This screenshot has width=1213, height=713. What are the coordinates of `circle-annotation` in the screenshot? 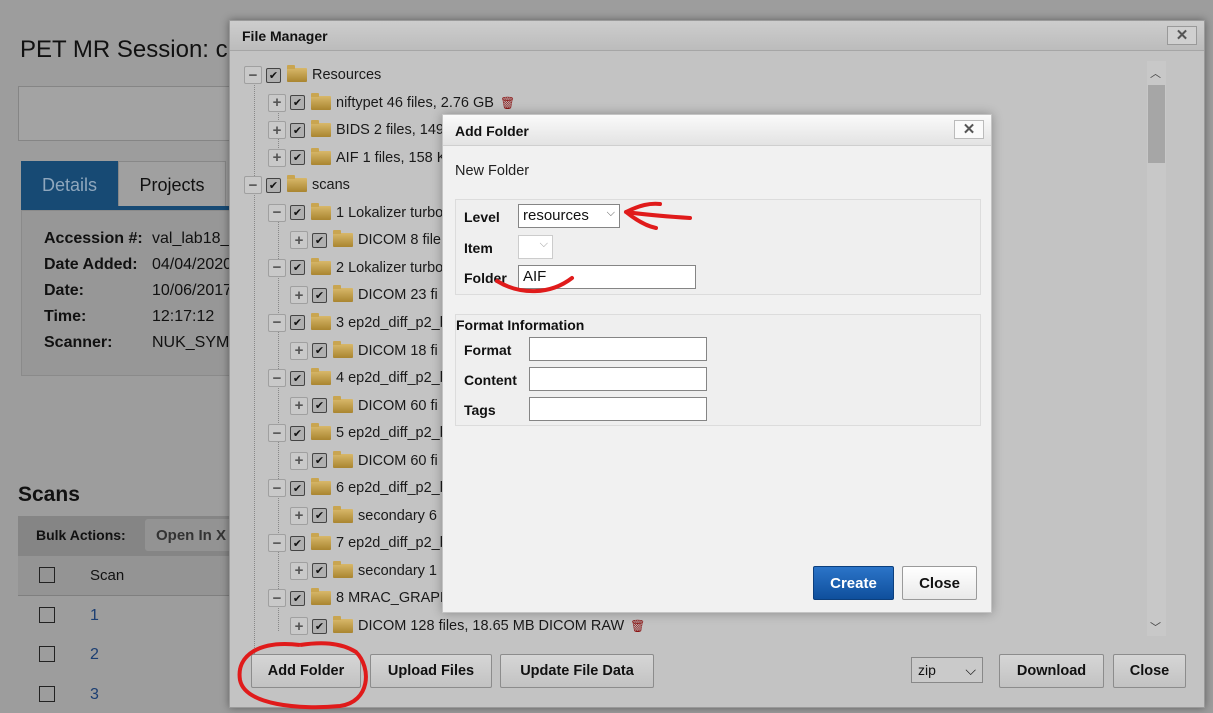 It's located at (302, 675).